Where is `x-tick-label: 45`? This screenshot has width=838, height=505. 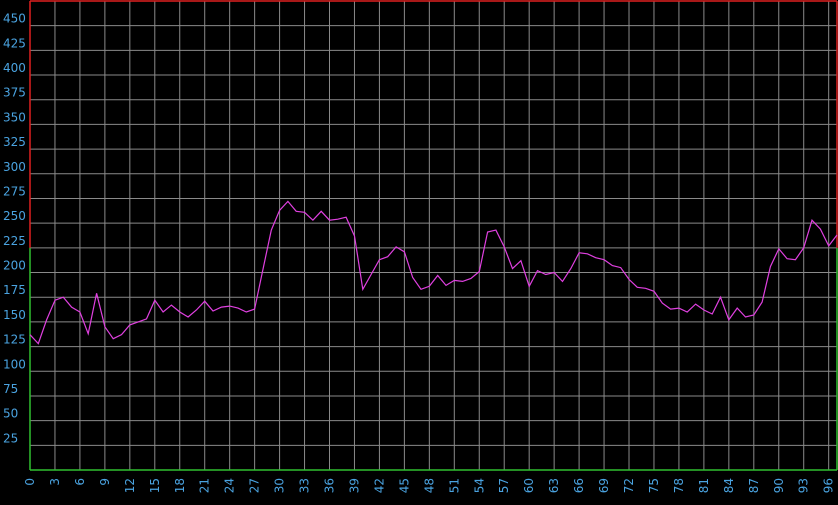 x-tick-label: 45 is located at coordinates (404, 485).